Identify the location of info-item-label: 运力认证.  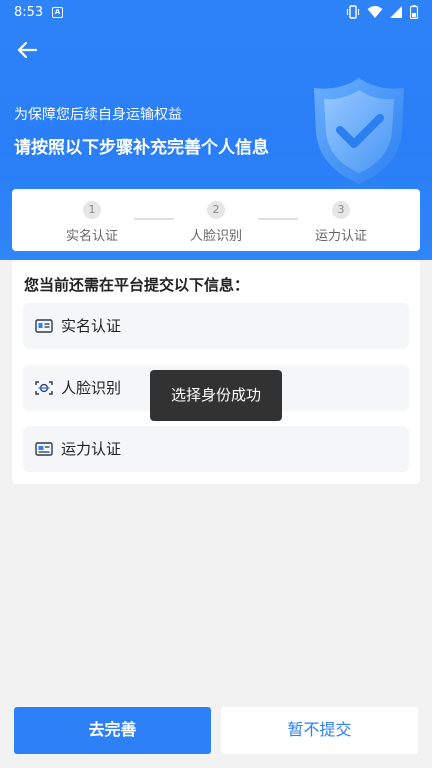
(91, 449).